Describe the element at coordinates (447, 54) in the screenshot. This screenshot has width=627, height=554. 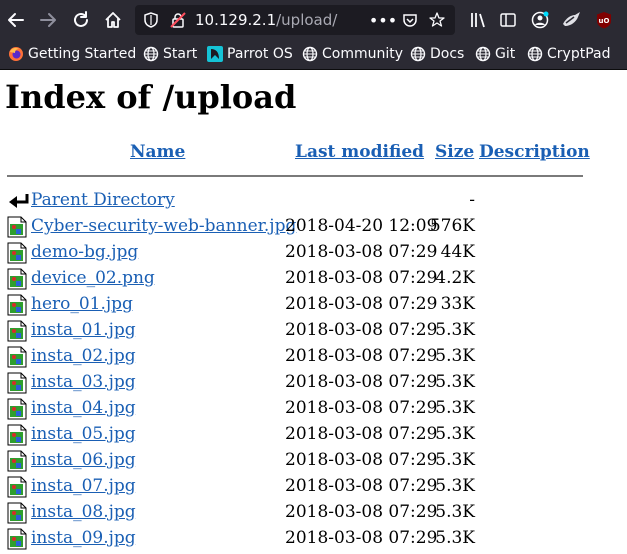
I see `bookmark-label: Docs` at that location.